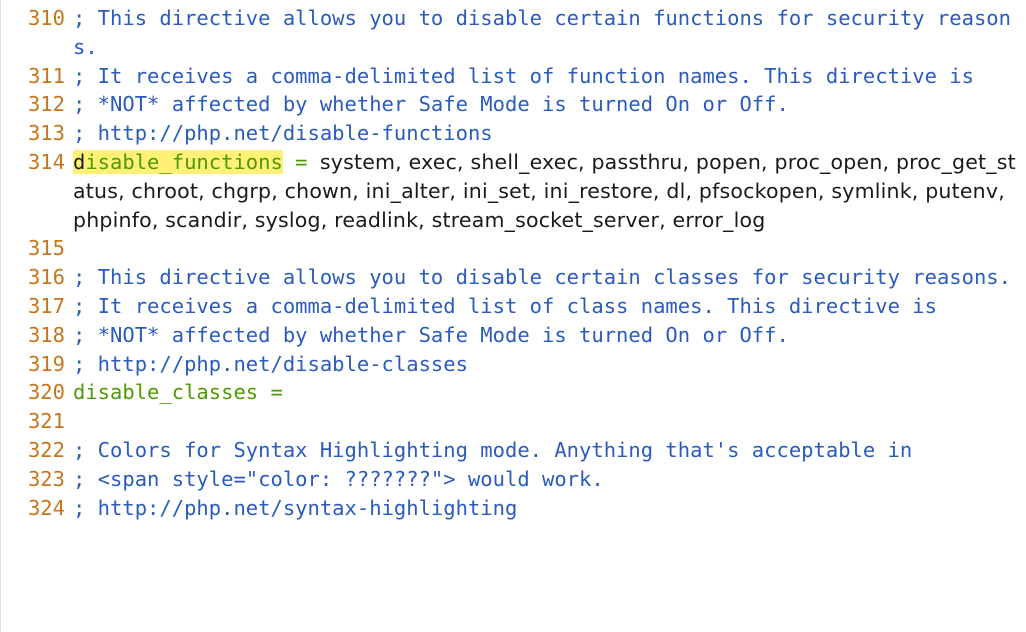 The width and height of the screenshot is (1026, 632). What do you see at coordinates (295, 507) in the screenshot?
I see `comment-text: ; http://php.net/syntax-highlighting` at bounding box center [295, 507].